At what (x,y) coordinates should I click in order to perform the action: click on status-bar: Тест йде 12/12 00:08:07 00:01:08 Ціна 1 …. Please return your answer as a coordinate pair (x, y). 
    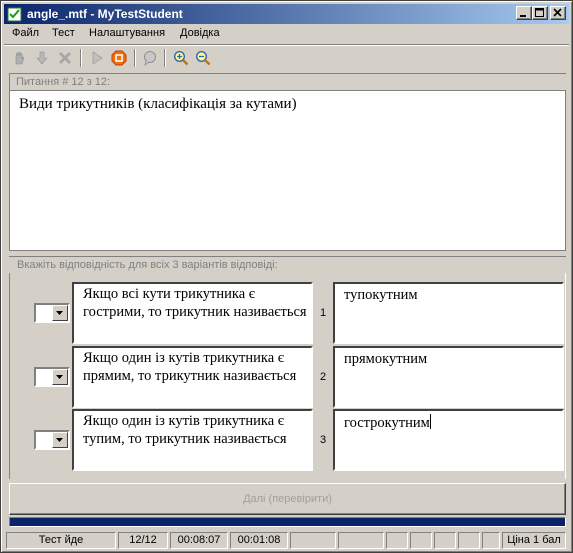
    Looking at the image, I should click on (286, 540).